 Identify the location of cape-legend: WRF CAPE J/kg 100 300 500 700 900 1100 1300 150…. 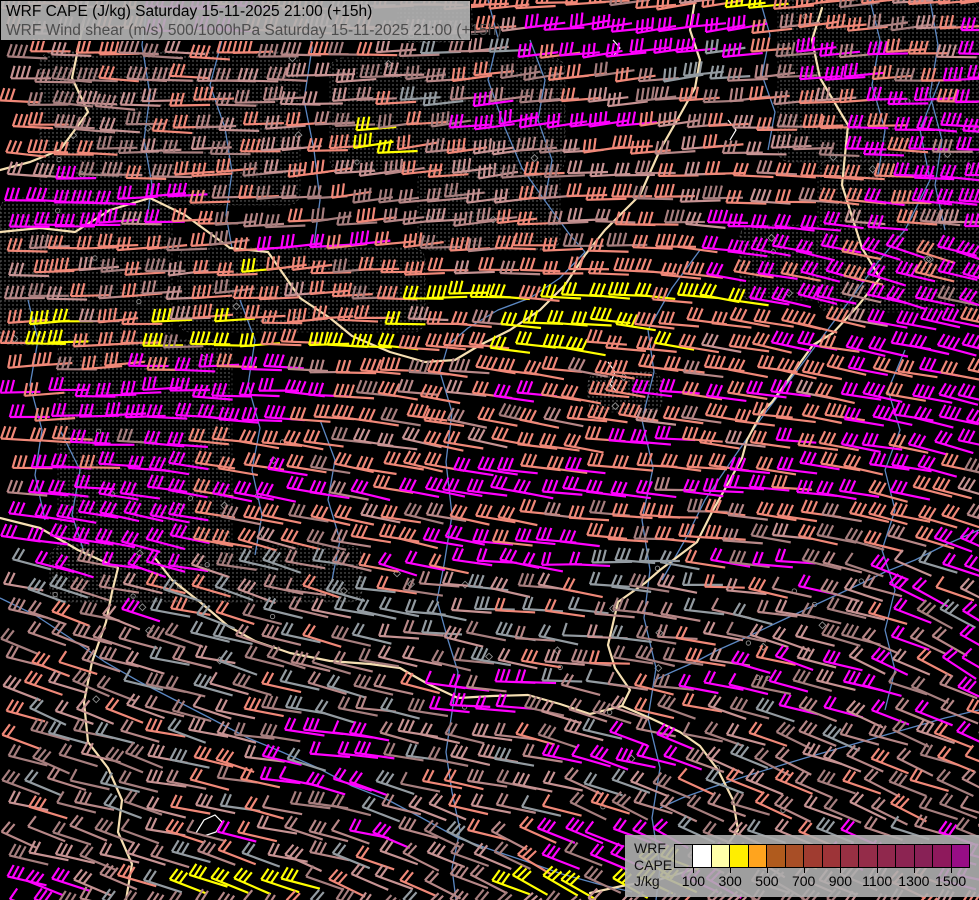
(802, 866).